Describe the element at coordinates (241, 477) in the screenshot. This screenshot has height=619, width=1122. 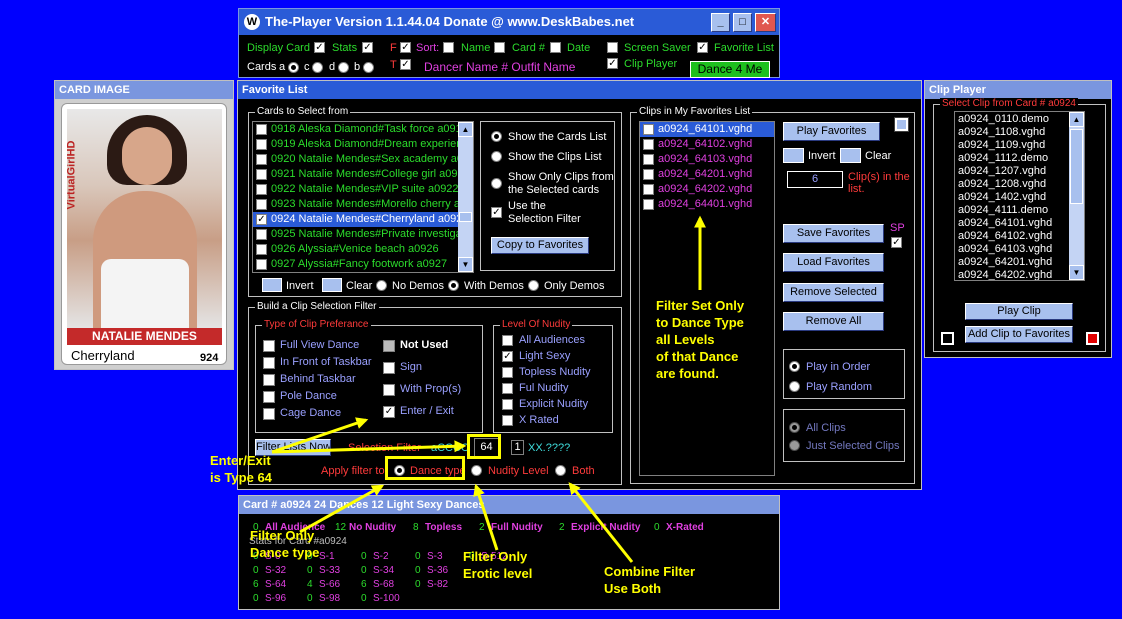
I see `annotation-line: is Type 64` at that location.